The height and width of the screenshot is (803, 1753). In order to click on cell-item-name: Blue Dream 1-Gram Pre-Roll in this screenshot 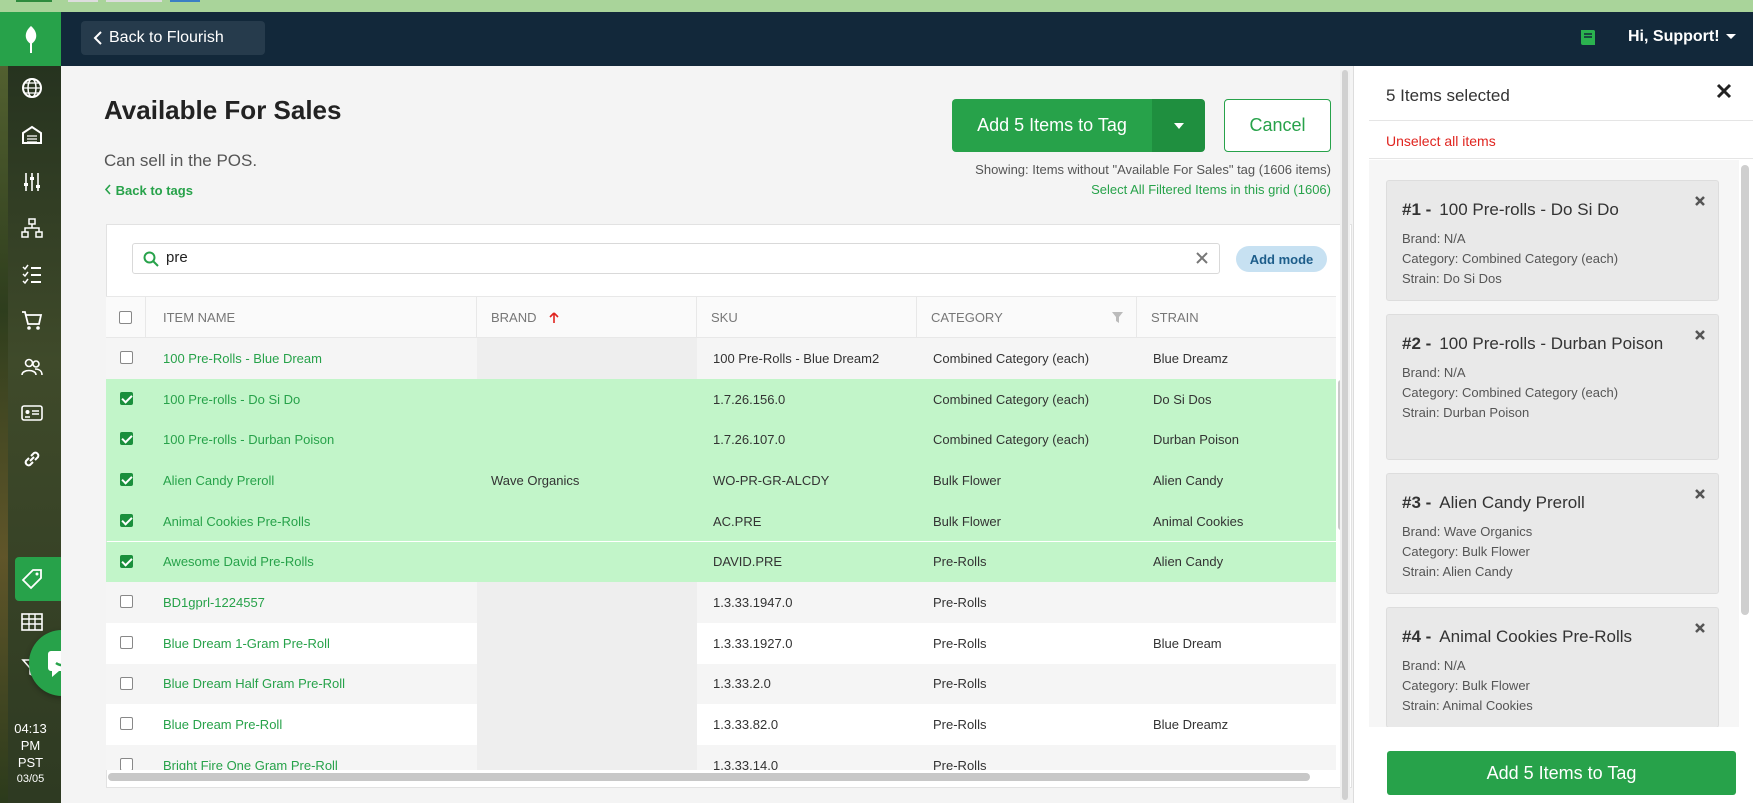, I will do `click(246, 643)`.